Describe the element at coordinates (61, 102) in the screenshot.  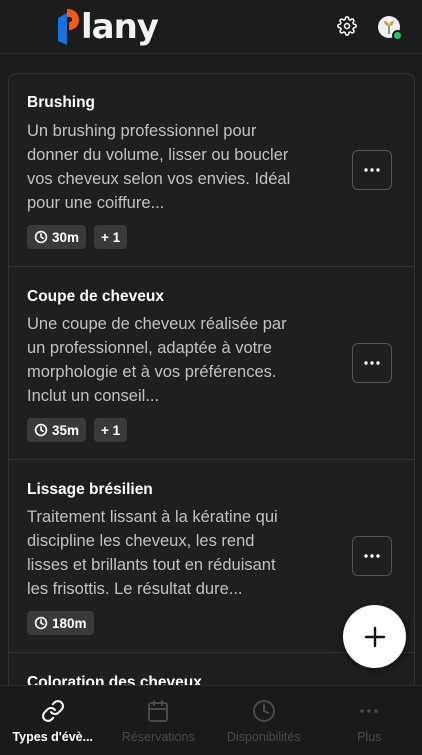
I see `event-title: Brushing` at that location.